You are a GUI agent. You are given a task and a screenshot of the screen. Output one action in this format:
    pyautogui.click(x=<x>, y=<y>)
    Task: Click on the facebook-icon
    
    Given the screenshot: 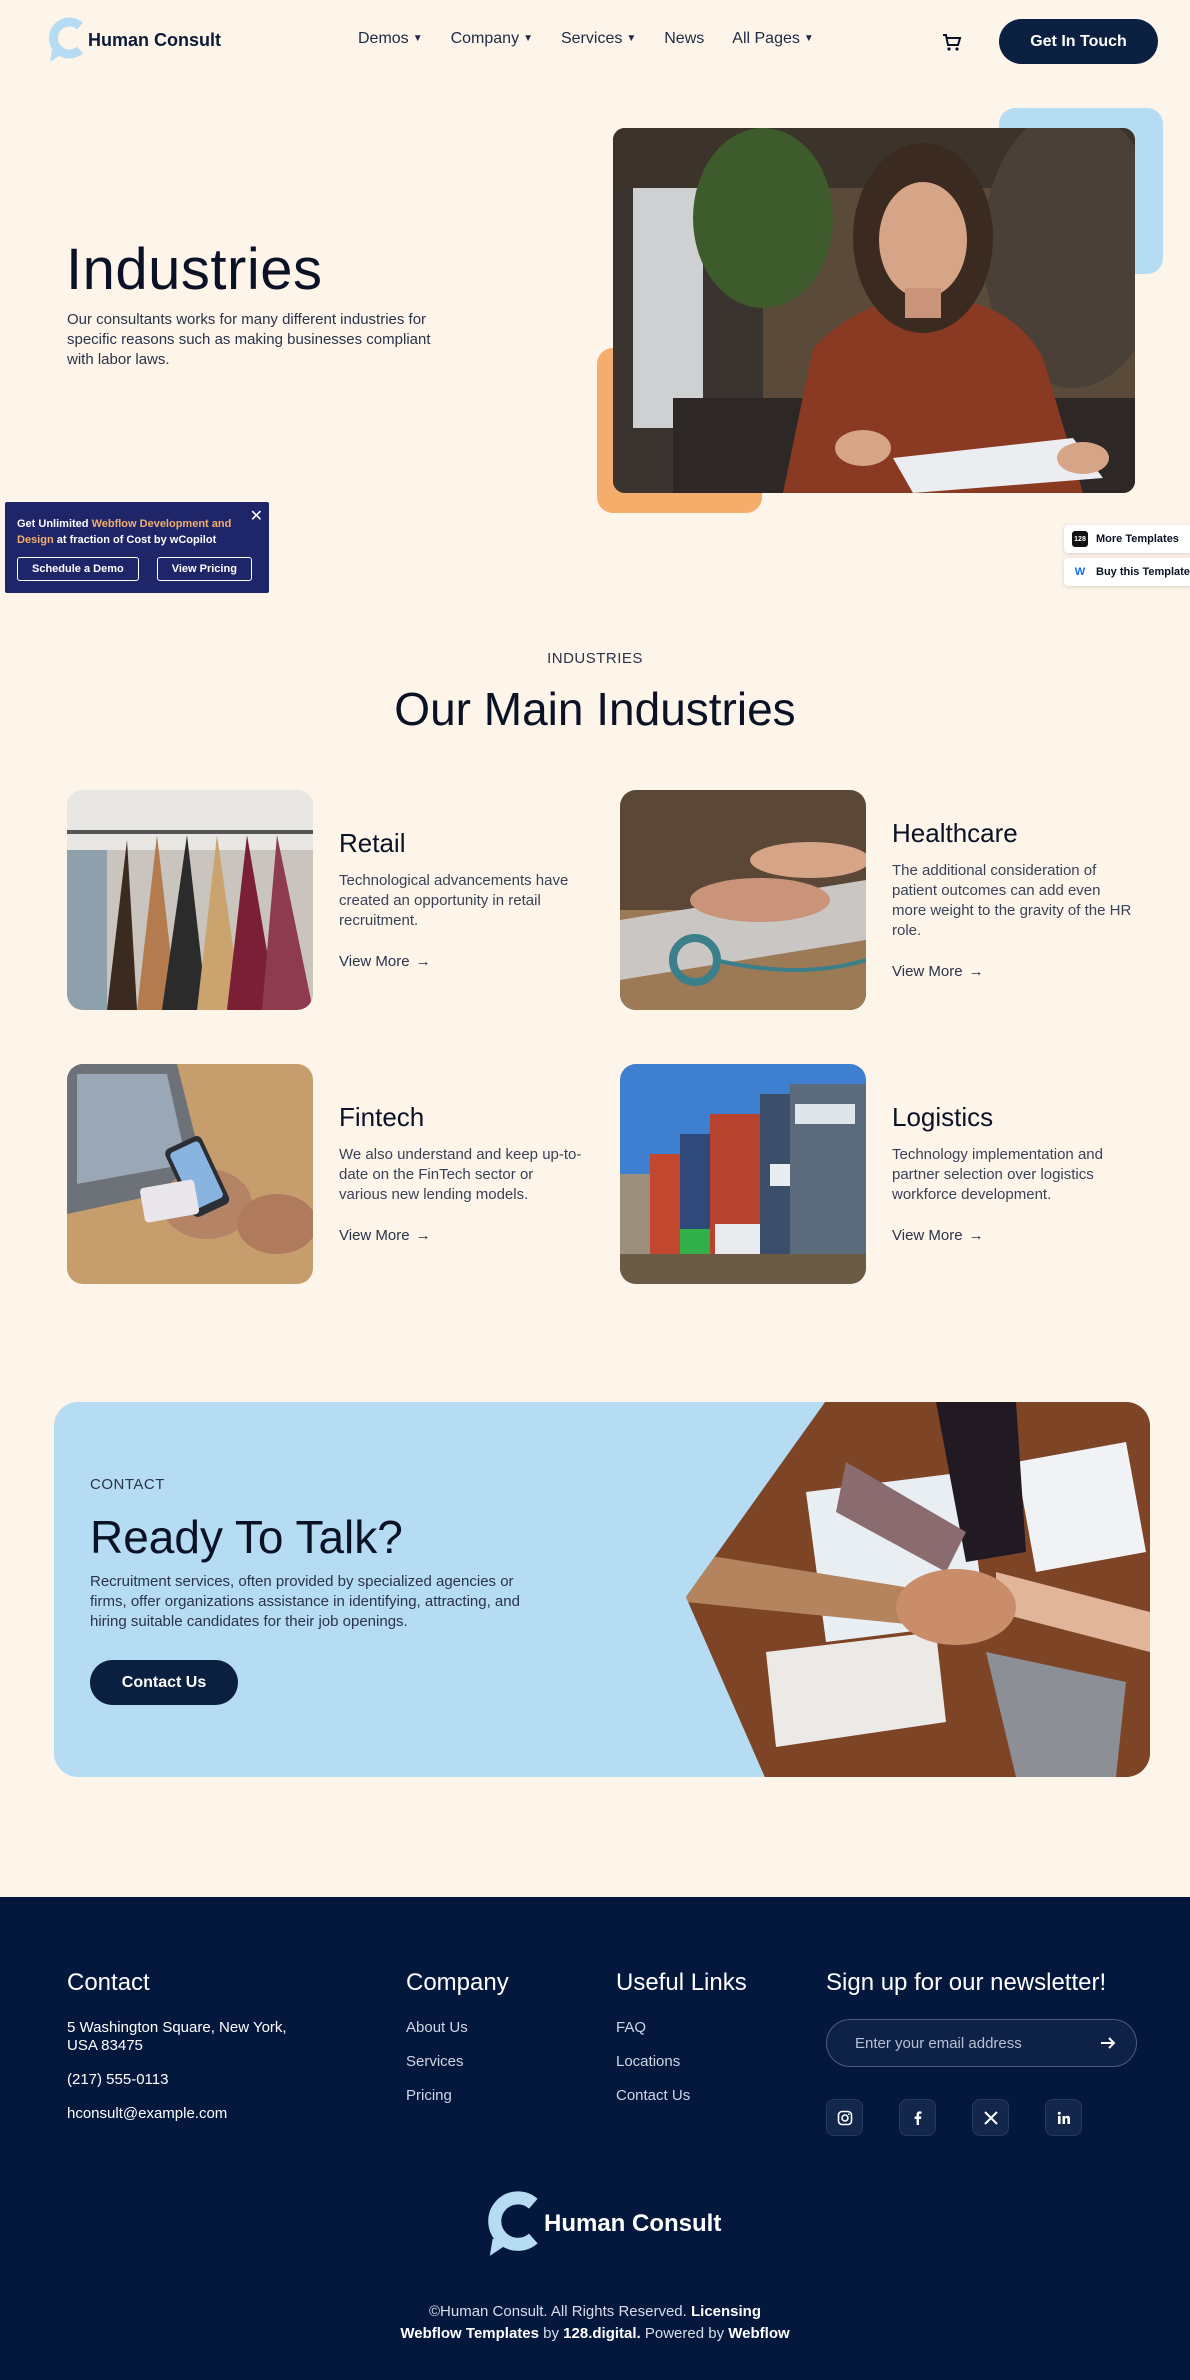 What is the action you would take?
    pyautogui.click(x=917, y=2117)
    